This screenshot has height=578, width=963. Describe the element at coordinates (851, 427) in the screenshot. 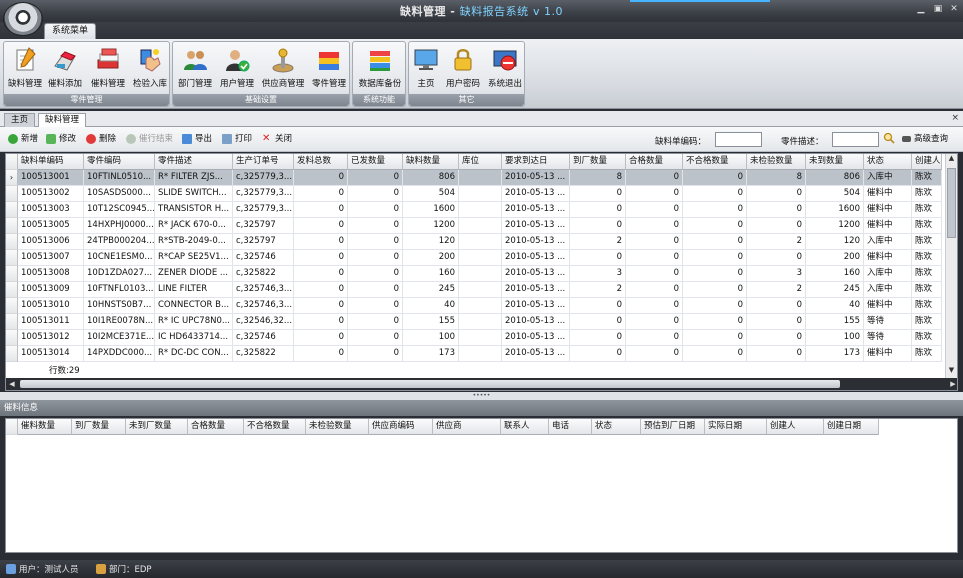

I see `column-header: 创建日期` at that location.